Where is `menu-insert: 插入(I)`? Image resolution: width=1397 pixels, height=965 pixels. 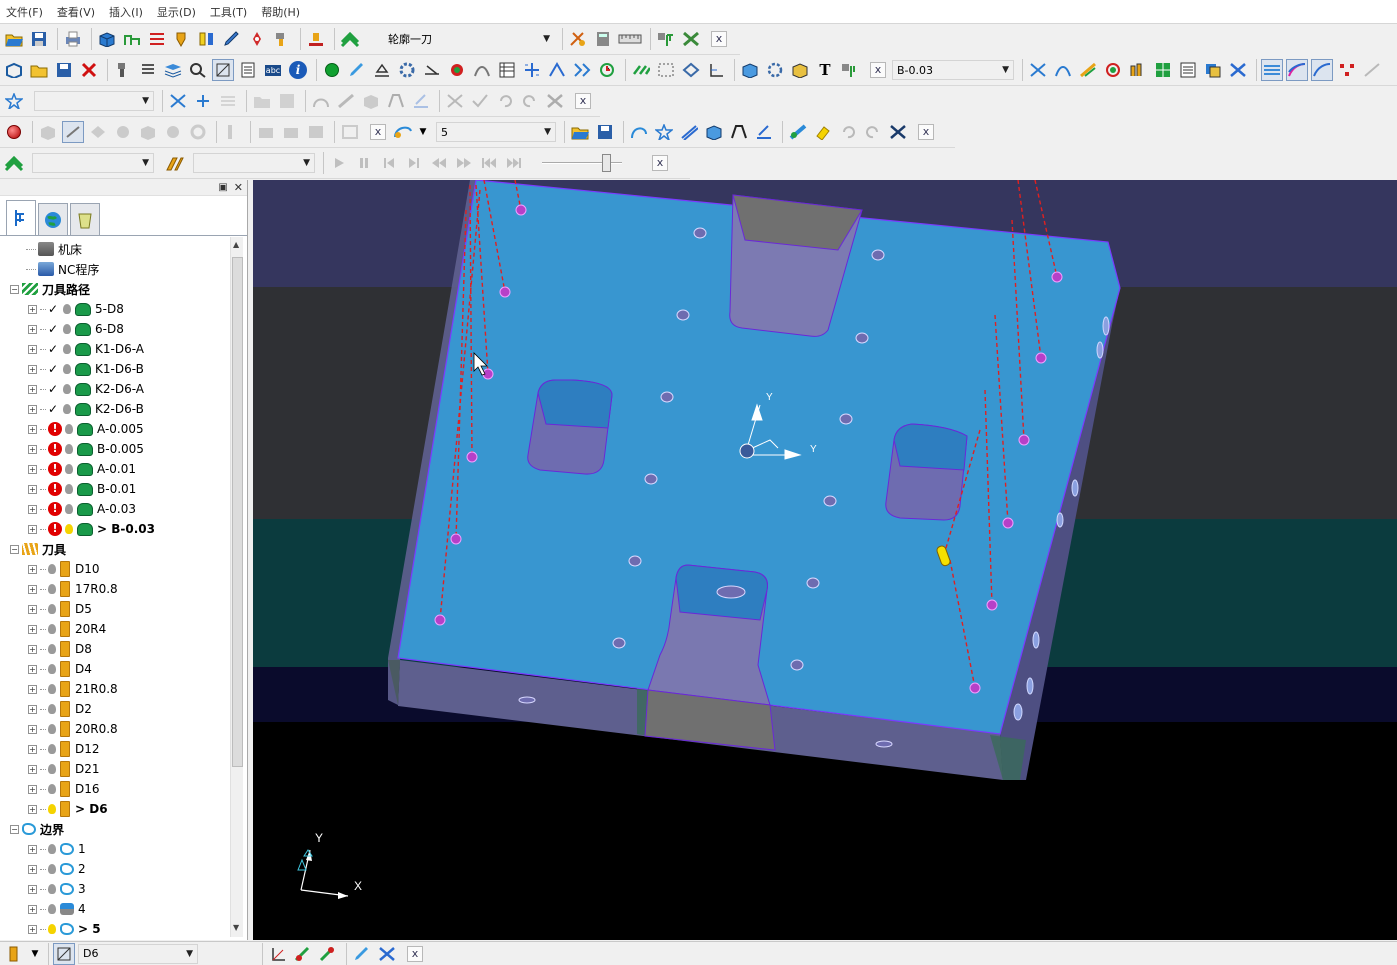
menu-insert: 插入(I) is located at coordinates (126, 11).